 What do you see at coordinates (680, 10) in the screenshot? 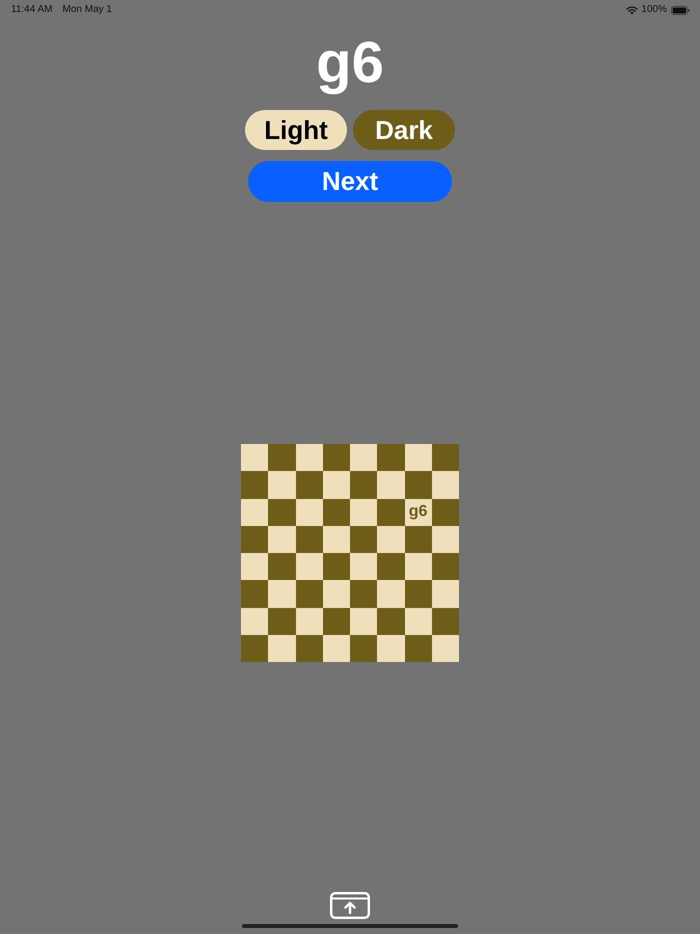
I see `battery-icon` at bounding box center [680, 10].